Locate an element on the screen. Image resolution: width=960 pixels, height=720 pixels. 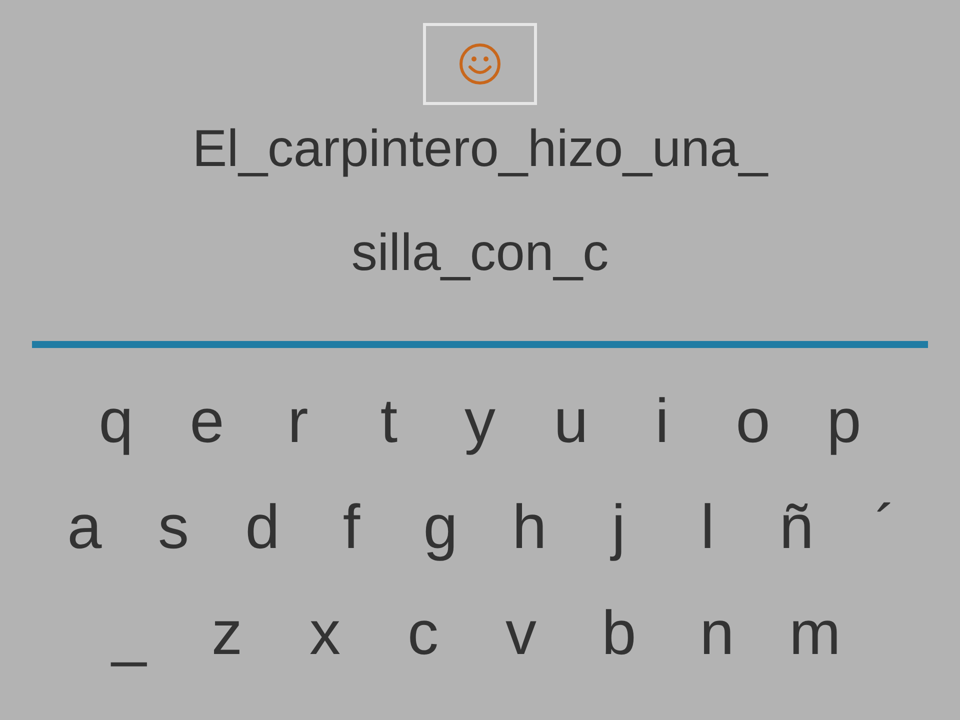
key-button: i is located at coordinates (662, 422).